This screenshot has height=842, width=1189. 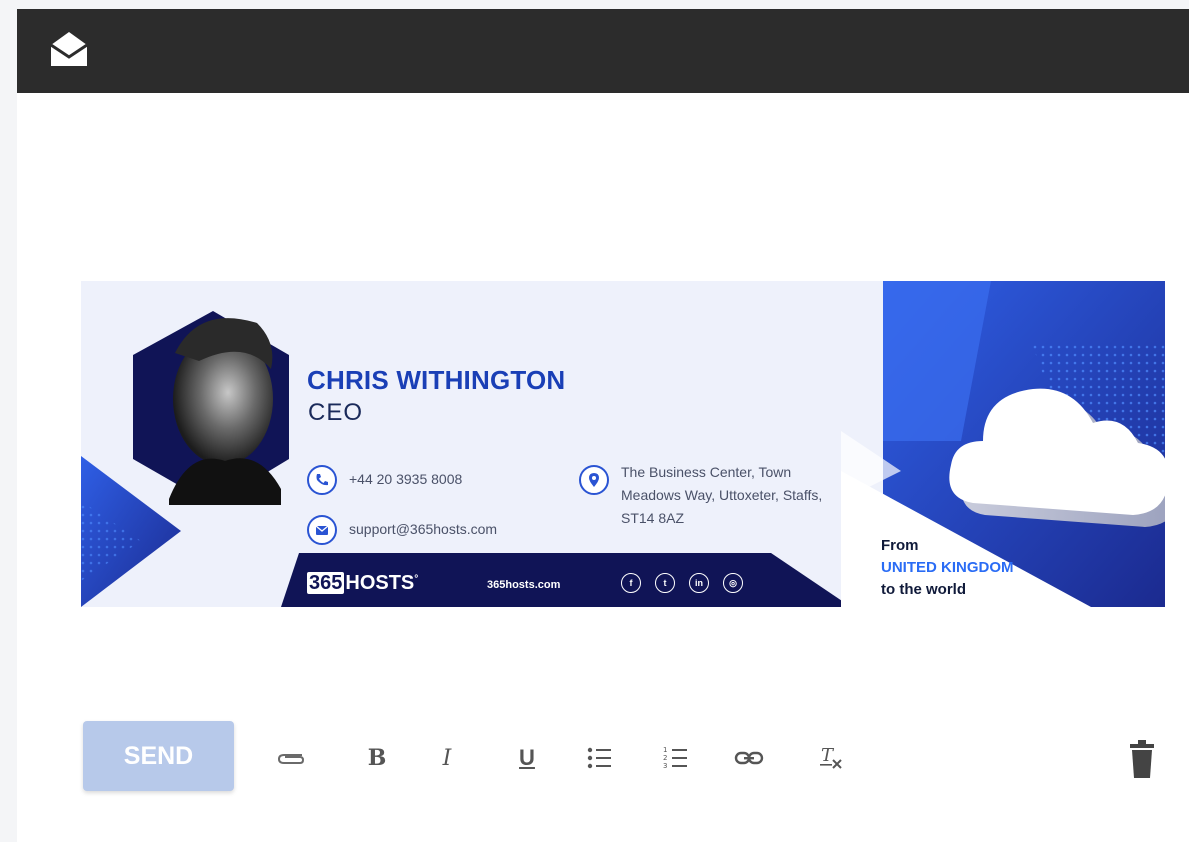 What do you see at coordinates (665, 758) in the screenshot?
I see `svg-text: 2` at bounding box center [665, 758].